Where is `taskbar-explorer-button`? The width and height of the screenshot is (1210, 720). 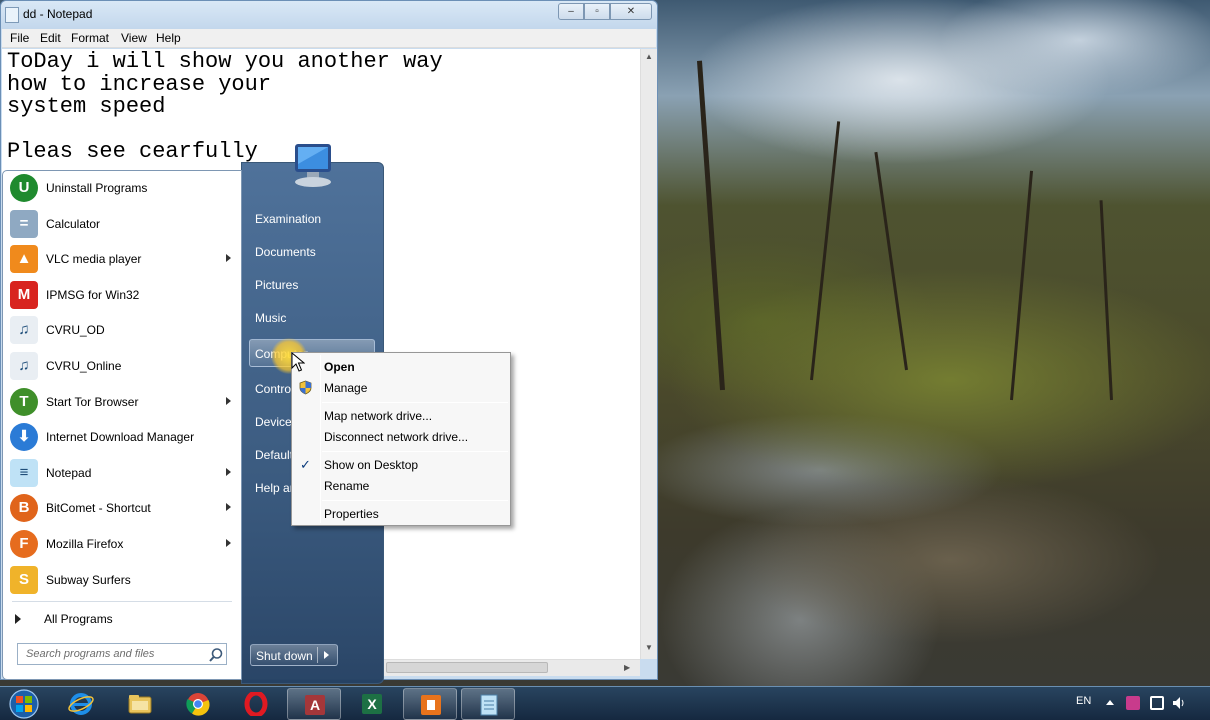 taskbar-explorer-button is located at coordinates (140, 704).